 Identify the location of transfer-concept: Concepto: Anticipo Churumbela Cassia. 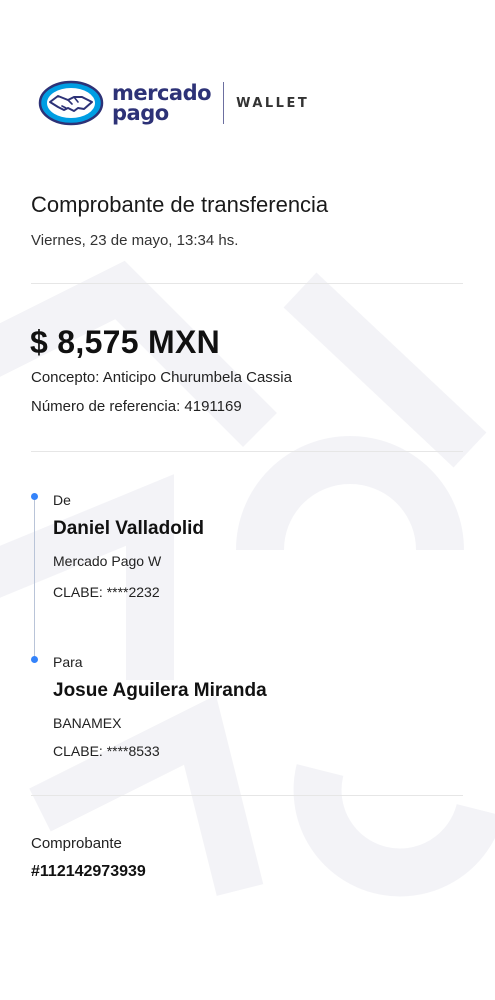
(161, 377).